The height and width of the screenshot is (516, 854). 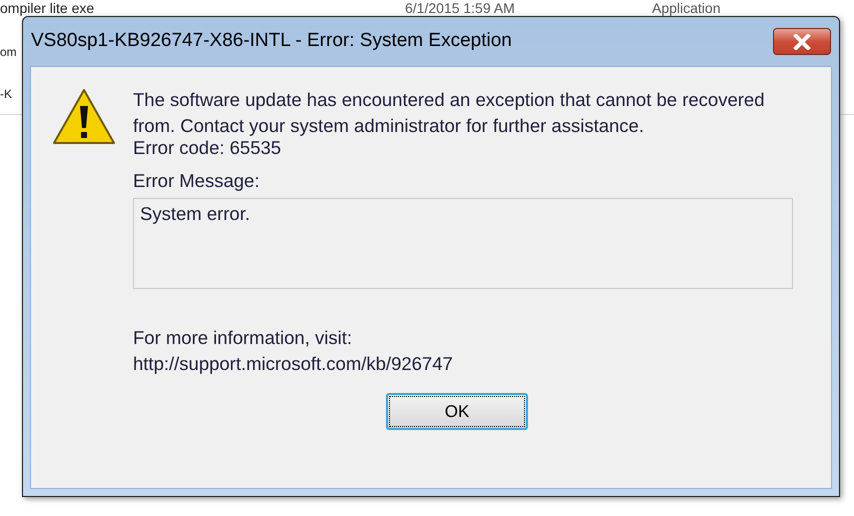 What do you see at coordinates (207, 148) in the screenshot?
I see `error-code-text: Error code: 65535` at bounding box center [207, 148].